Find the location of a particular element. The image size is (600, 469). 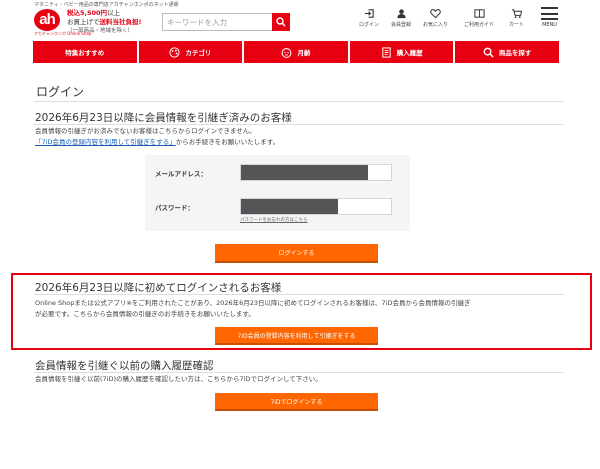

member-icon is located at coordinates (401, 14).